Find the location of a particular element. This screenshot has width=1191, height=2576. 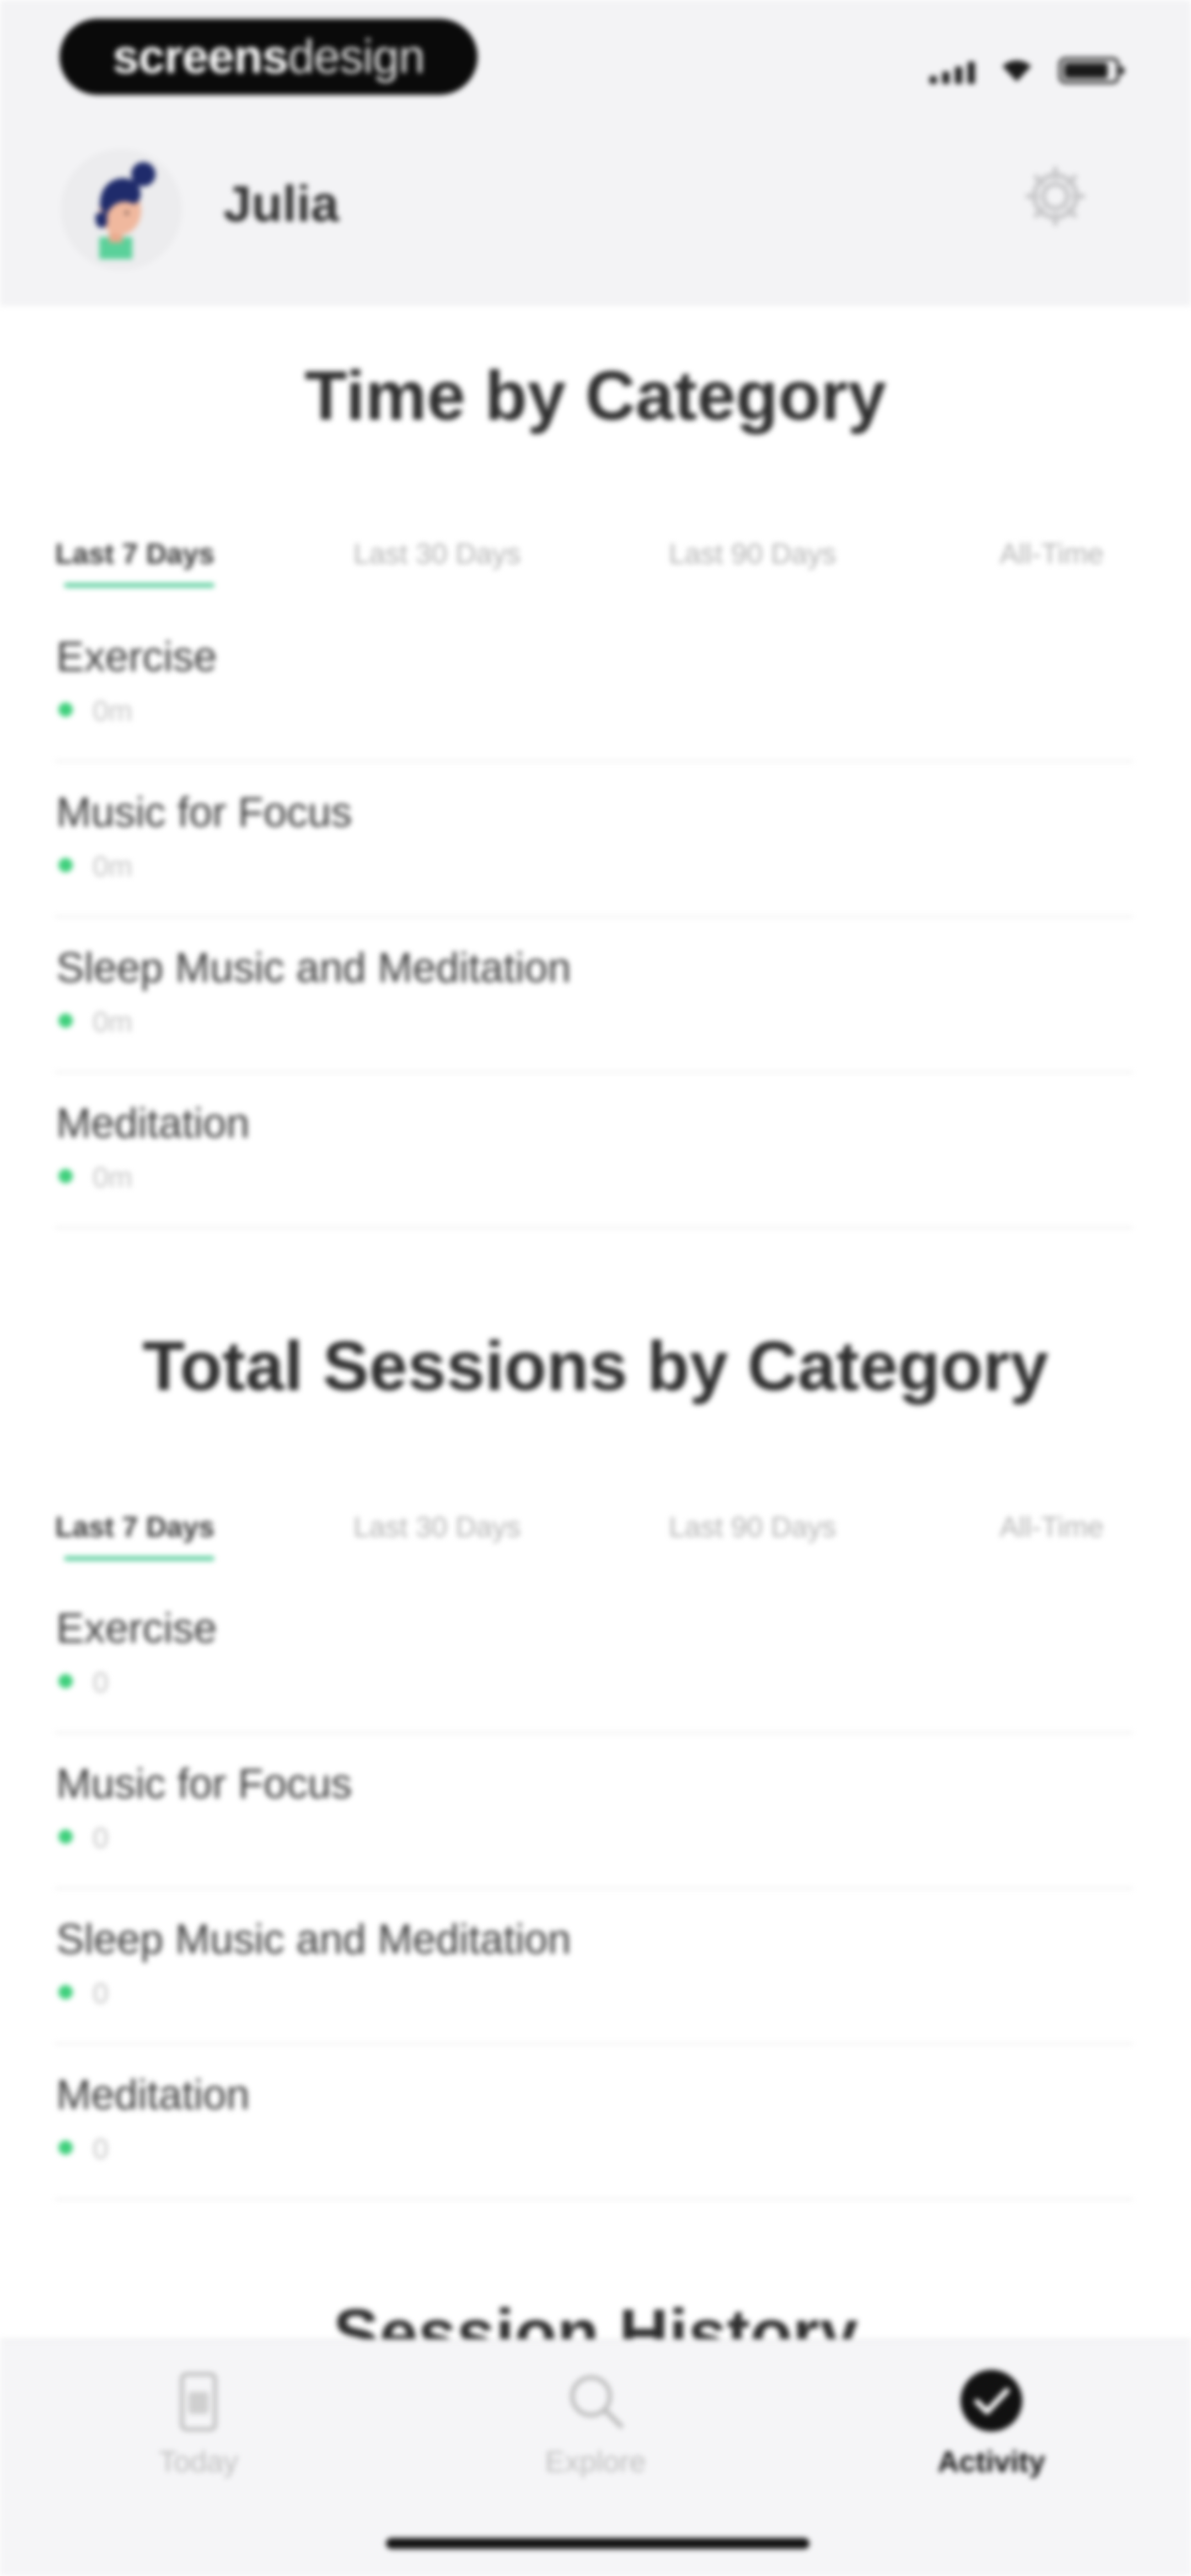

list-item: Exercise 0 is located at coordinates (594, 1656).